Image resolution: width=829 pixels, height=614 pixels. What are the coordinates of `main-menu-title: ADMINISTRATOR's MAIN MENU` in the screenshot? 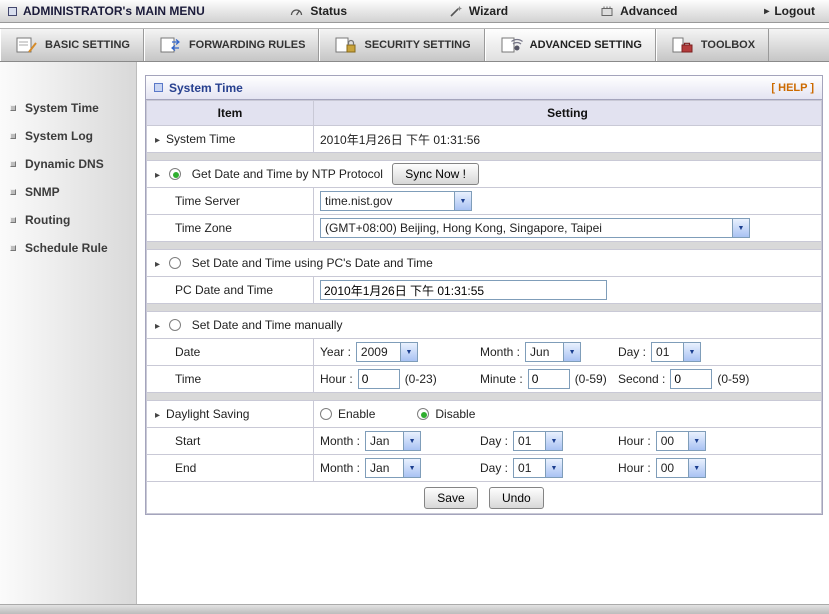 It's located at (119, 11).